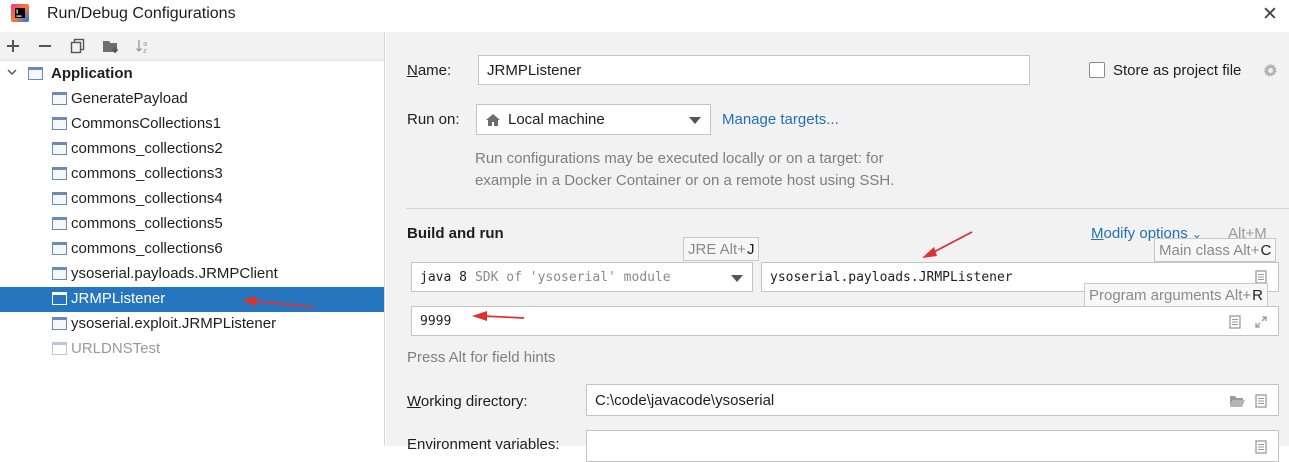 This screenshot has width=1289, height=462. I want to click on annotation-arrow-tree-item, so click(278, 302).